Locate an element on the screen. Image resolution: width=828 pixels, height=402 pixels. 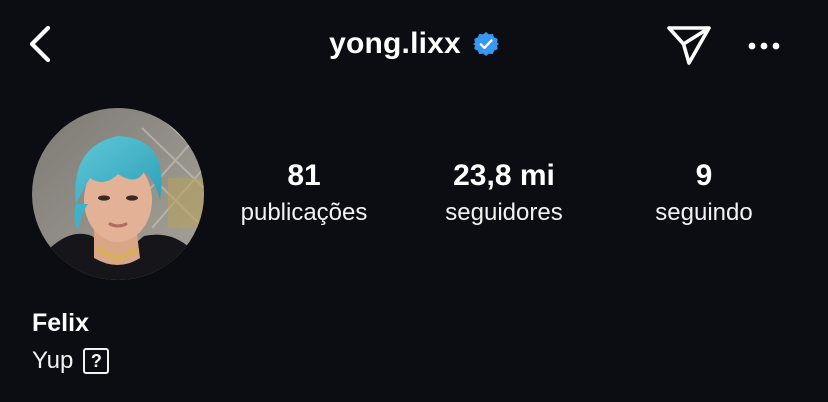
followers-label: seguidores is located at coordinates (504, 212).